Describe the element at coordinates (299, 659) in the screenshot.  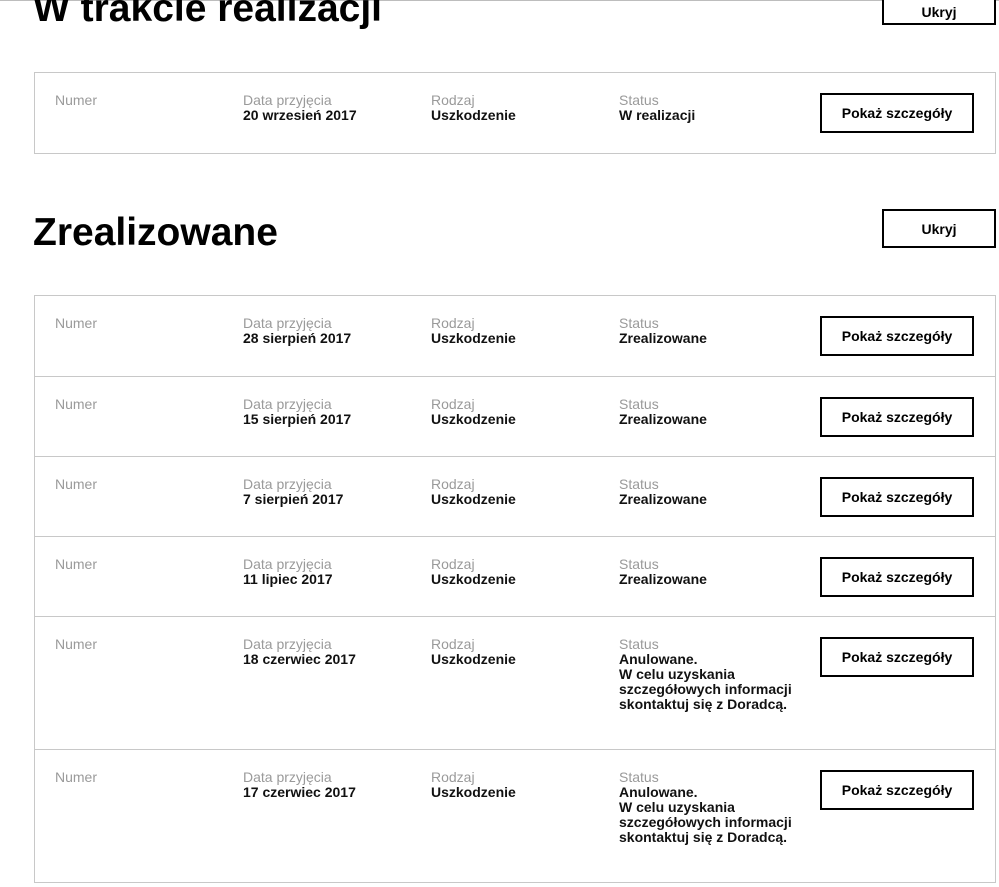
I see `order-date-value: 18 czerwiec 2017` at that location.